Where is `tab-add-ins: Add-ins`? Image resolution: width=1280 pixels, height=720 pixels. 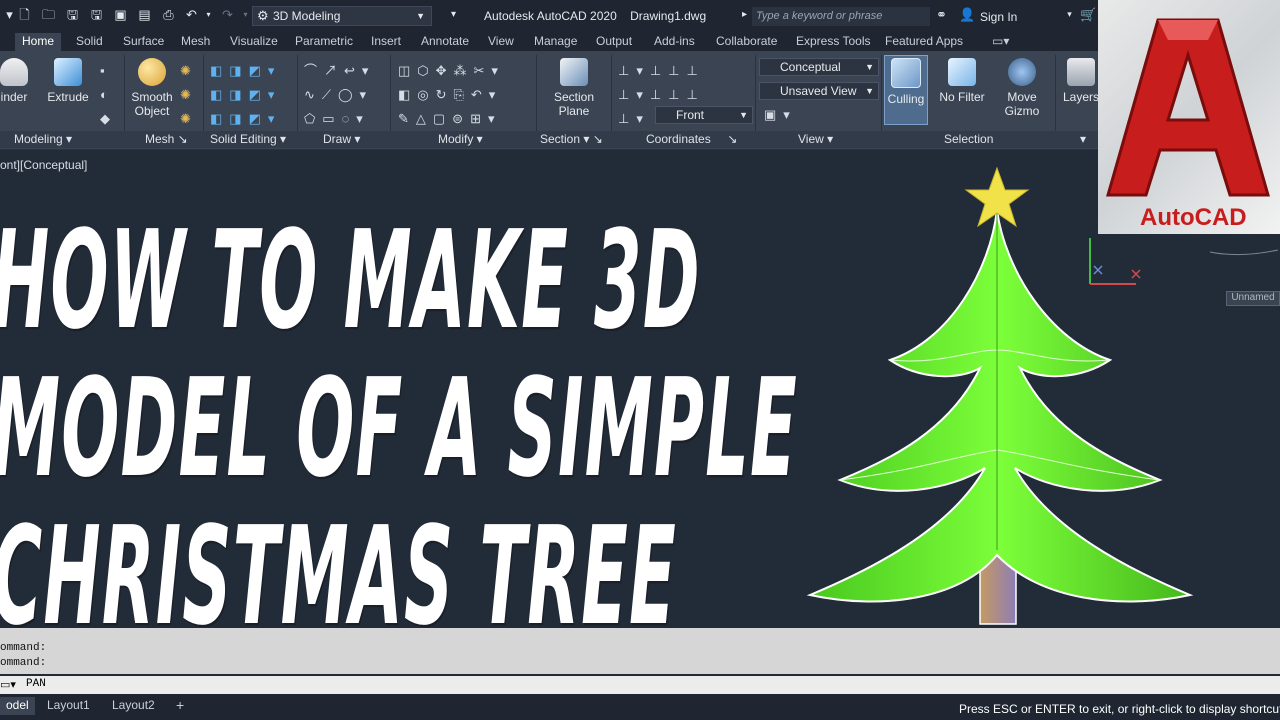 tab-add-ins: Add-ins is located at coordinates (674, 42).